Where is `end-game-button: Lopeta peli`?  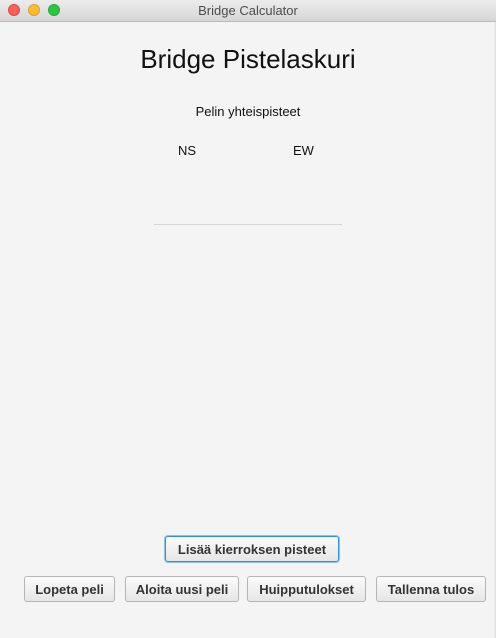
end-game-button: Lopeta peli is located at coordinates (69, 589).